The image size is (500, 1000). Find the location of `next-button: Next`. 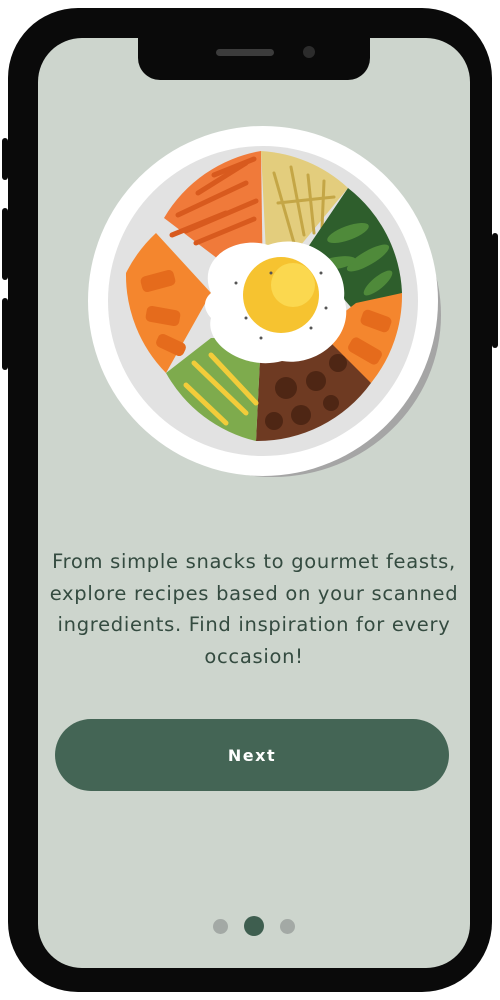

next-button: Next is located at coordinates (252, 755).